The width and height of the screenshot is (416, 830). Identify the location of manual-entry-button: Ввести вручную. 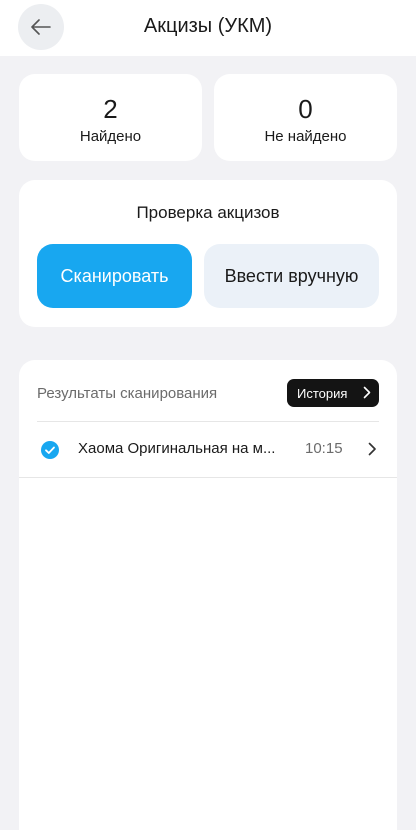
(291, 276).